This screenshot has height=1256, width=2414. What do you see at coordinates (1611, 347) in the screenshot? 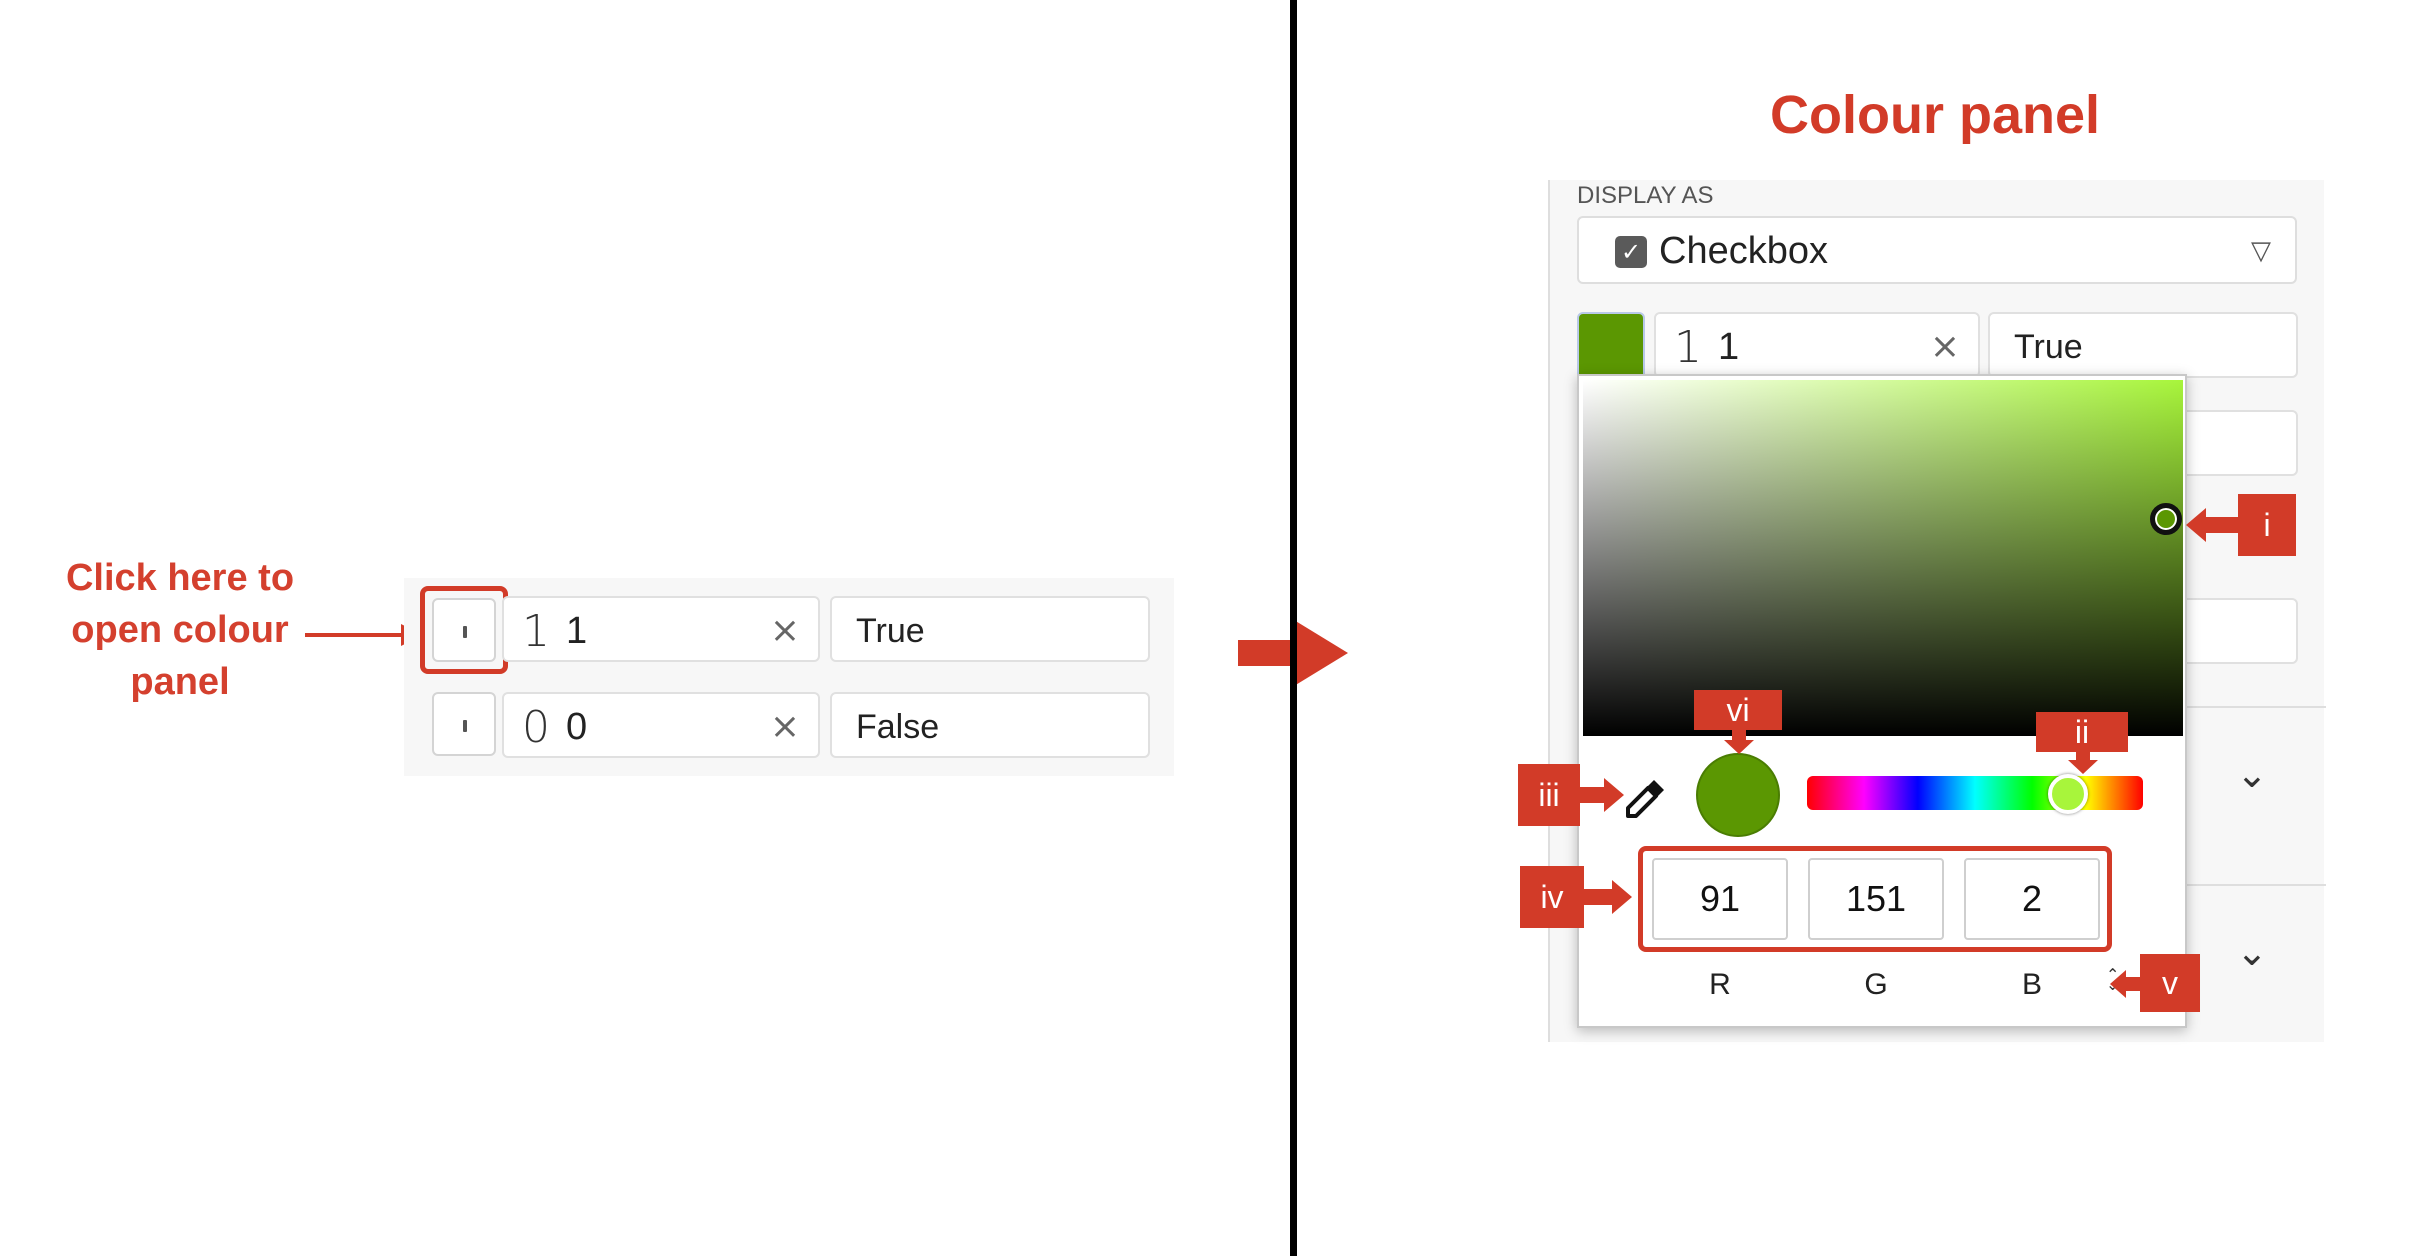
I see `colour-swatch-button-active` at bounding box center [1611, 347].